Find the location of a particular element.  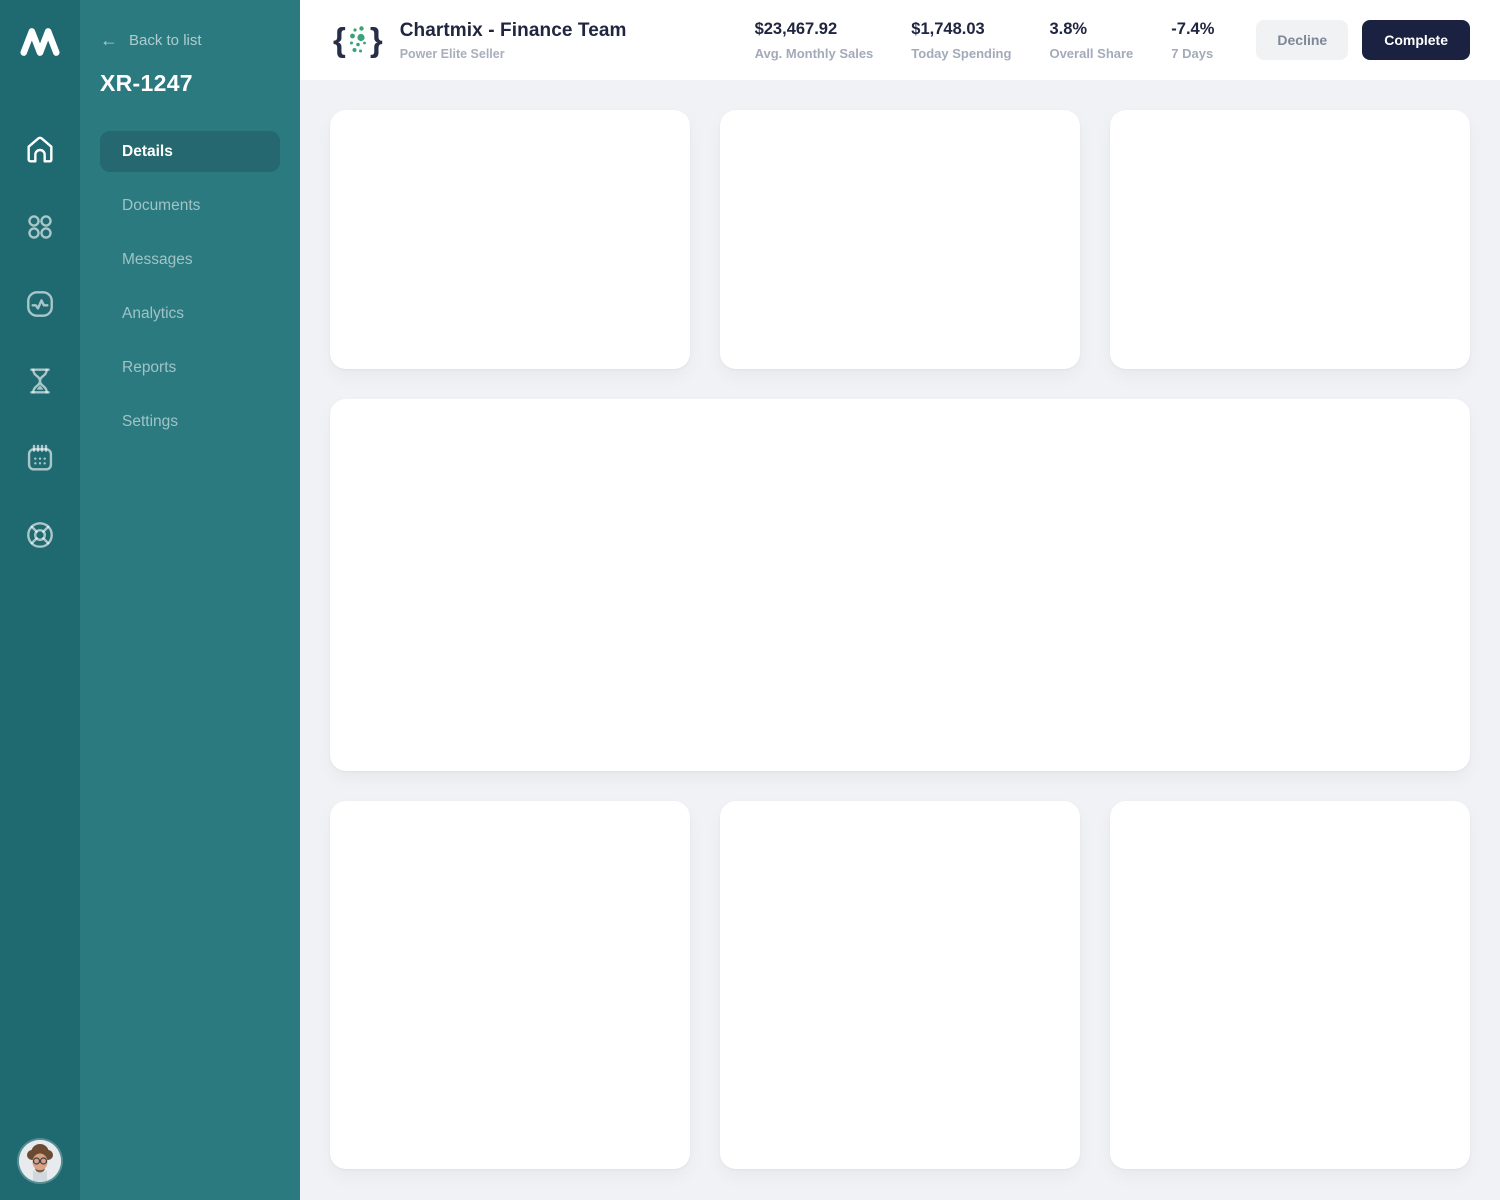

brace-open: { is located at coordinates (339, 39).